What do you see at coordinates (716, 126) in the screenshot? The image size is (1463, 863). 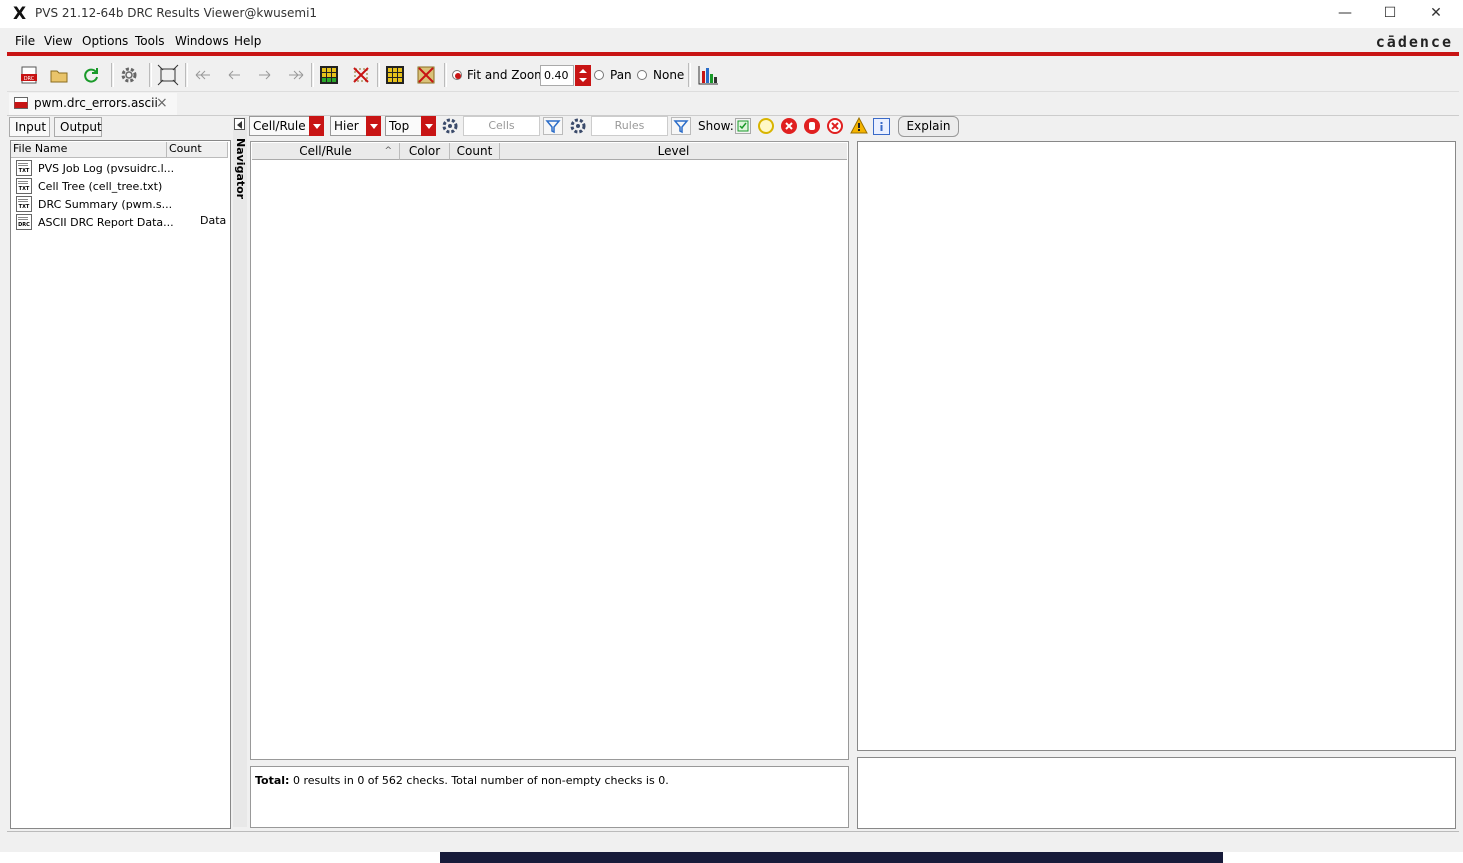 I see `show-label: Show:` at bounding box center [716, 126].